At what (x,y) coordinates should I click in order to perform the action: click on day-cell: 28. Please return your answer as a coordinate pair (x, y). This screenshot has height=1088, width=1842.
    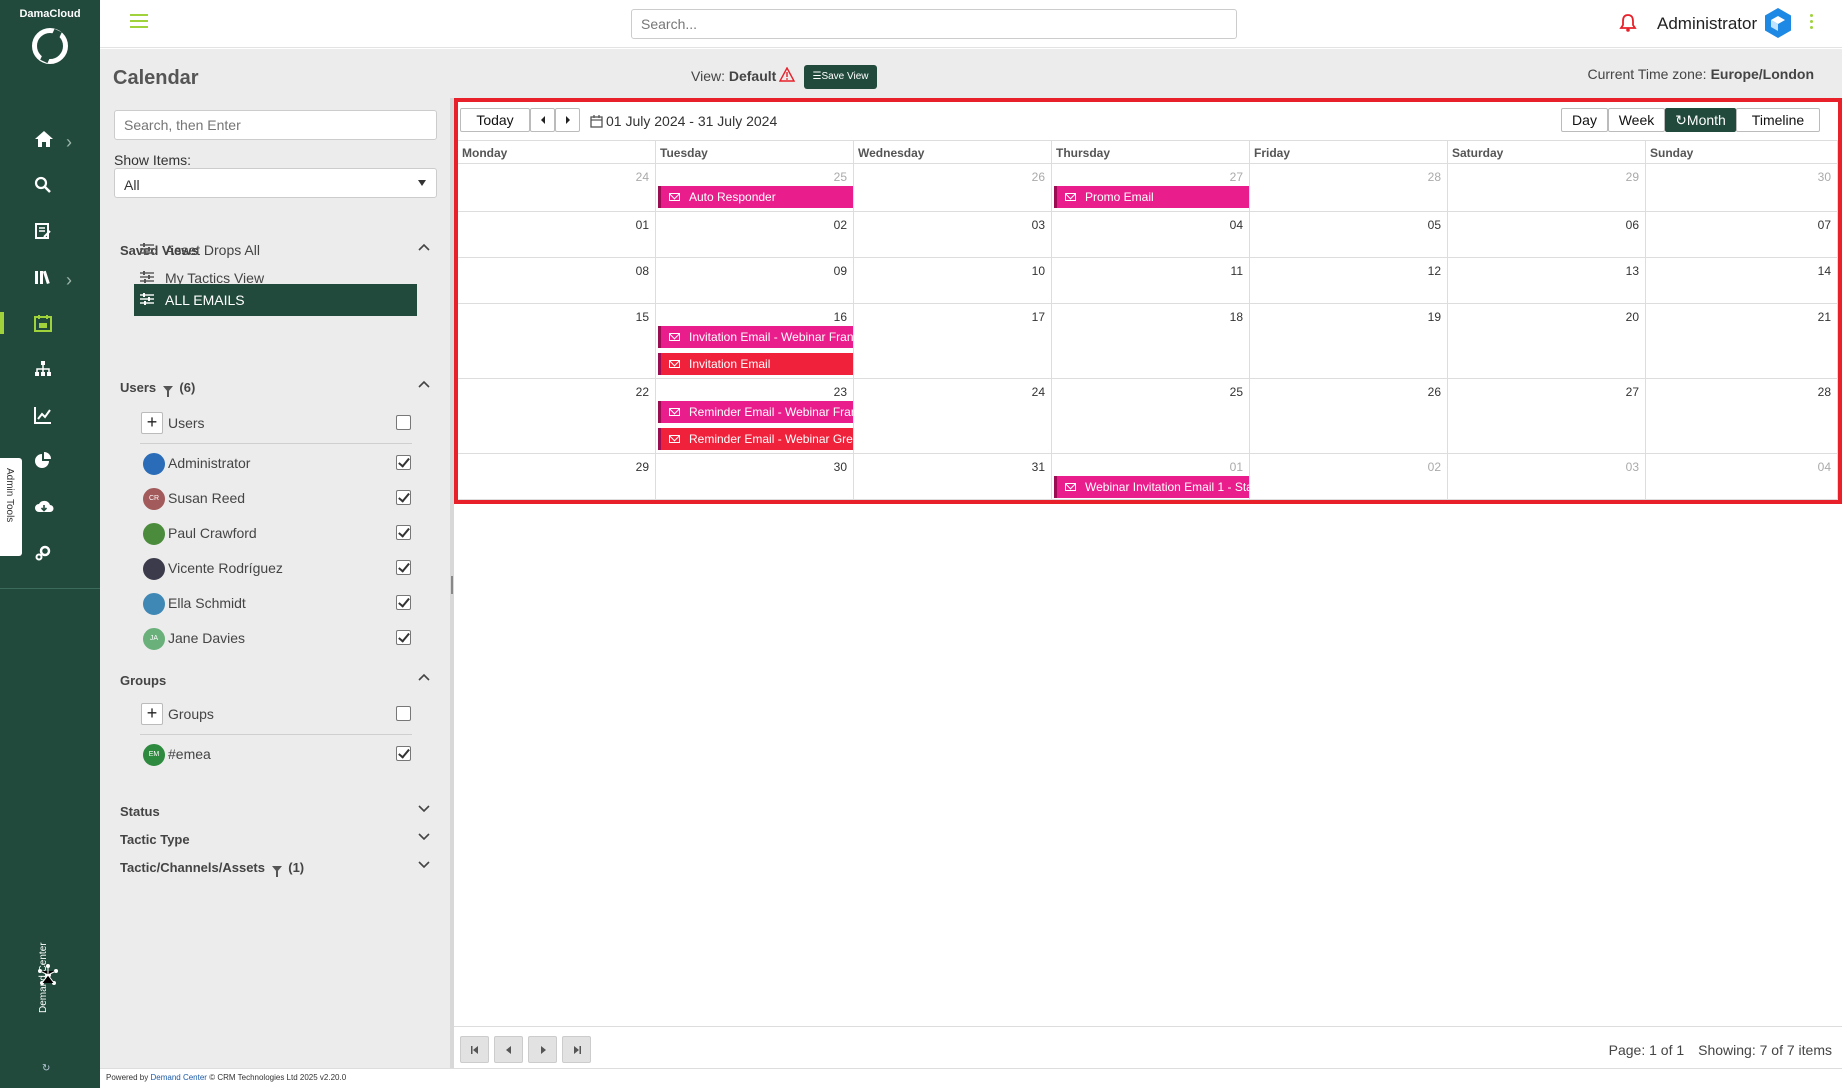
    Looking at the image, I should click on (1742, 416).